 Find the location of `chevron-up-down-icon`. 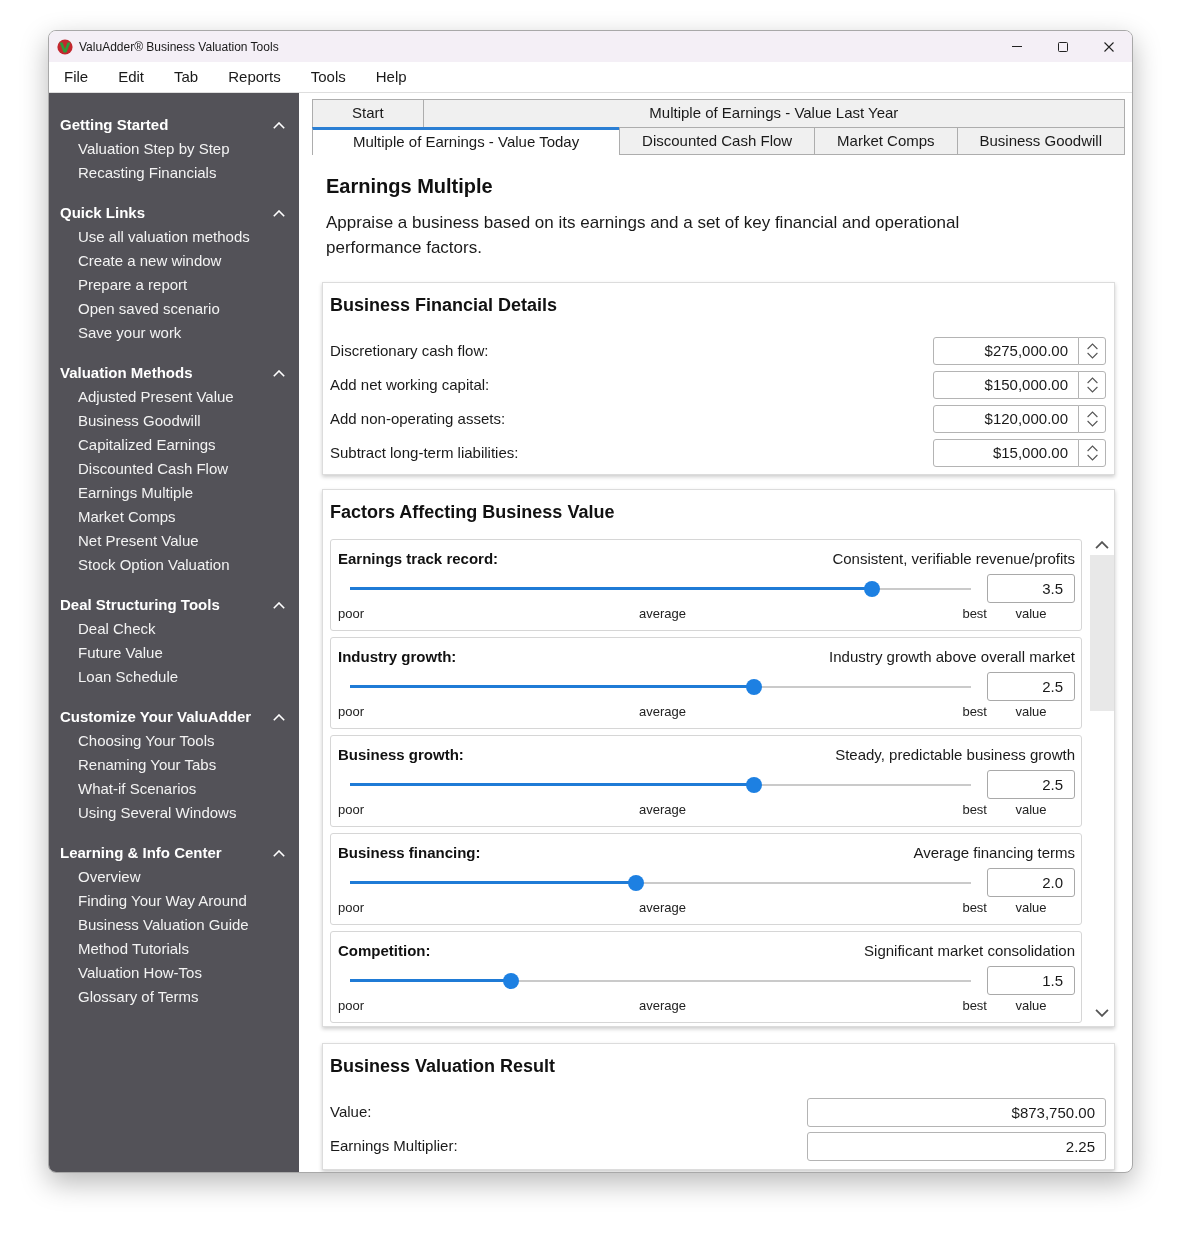

chevron-up-down-icon is located at coordinates (1092, 453).